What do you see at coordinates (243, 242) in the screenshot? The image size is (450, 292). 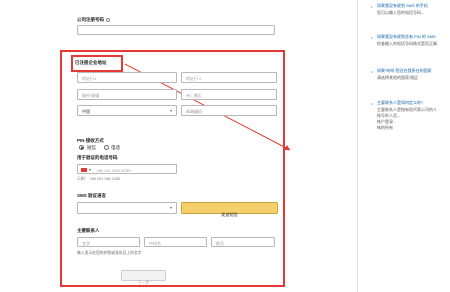 I see `last-name-input: 姓氏` at bounding box center [243, 242].